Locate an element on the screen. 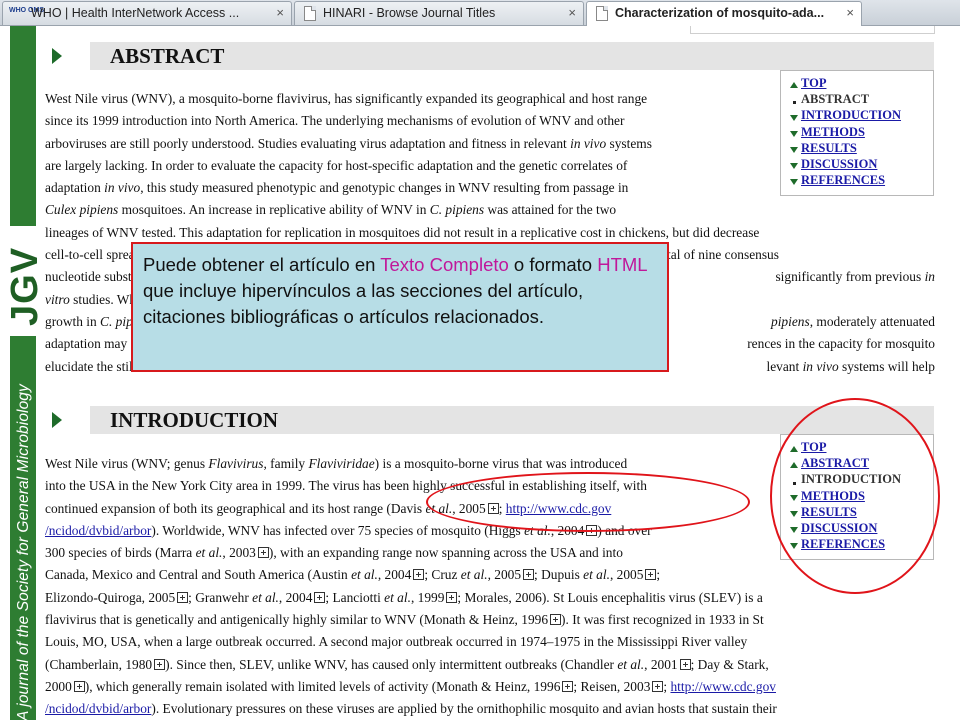  nav-item-references: REFERENCES is located at coordinates (860, 180).